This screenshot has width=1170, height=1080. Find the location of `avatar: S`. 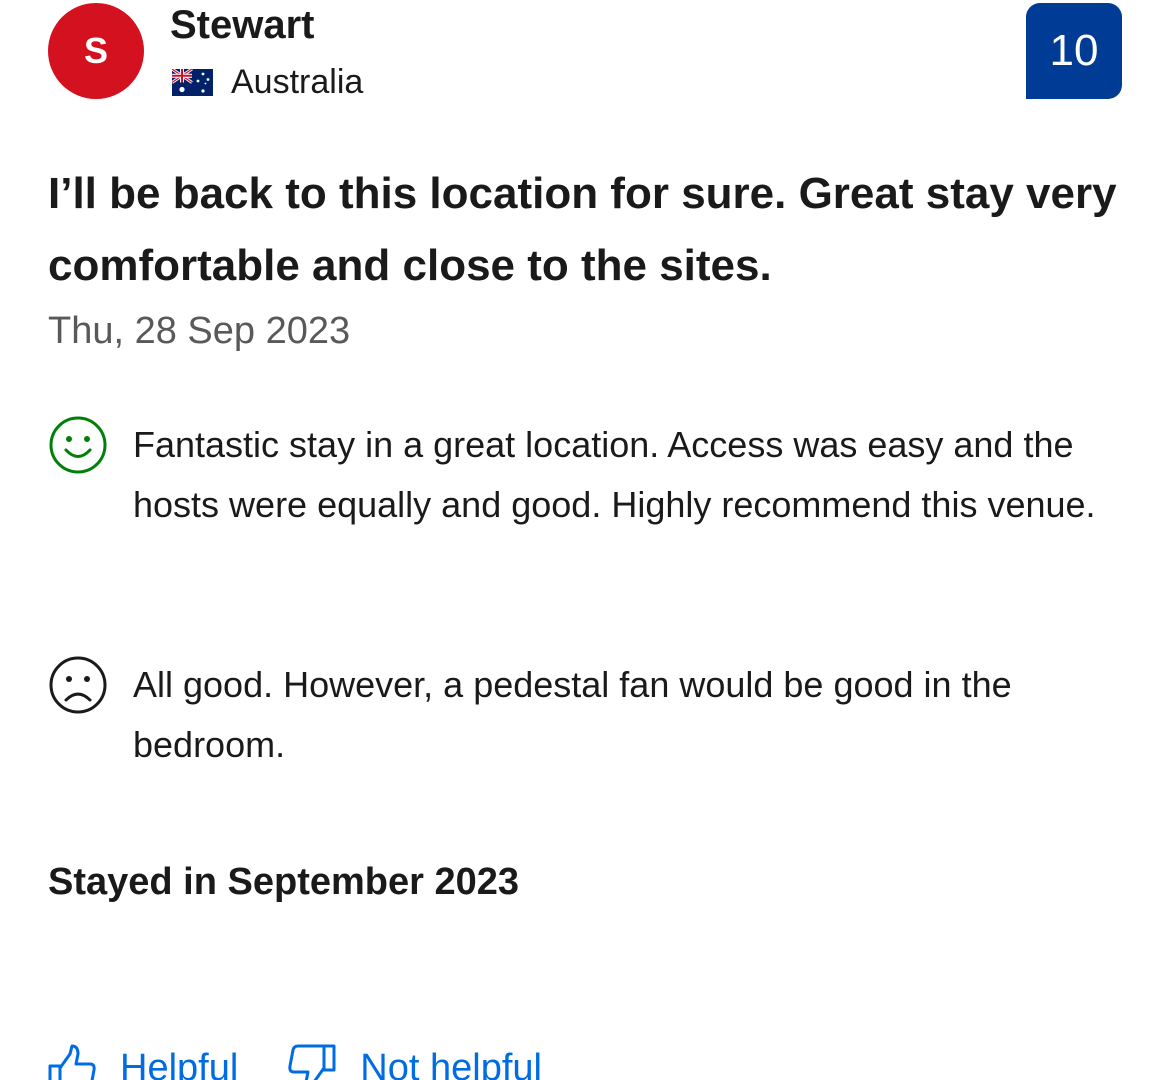

avatar: S is located at coordinates (96, 51).